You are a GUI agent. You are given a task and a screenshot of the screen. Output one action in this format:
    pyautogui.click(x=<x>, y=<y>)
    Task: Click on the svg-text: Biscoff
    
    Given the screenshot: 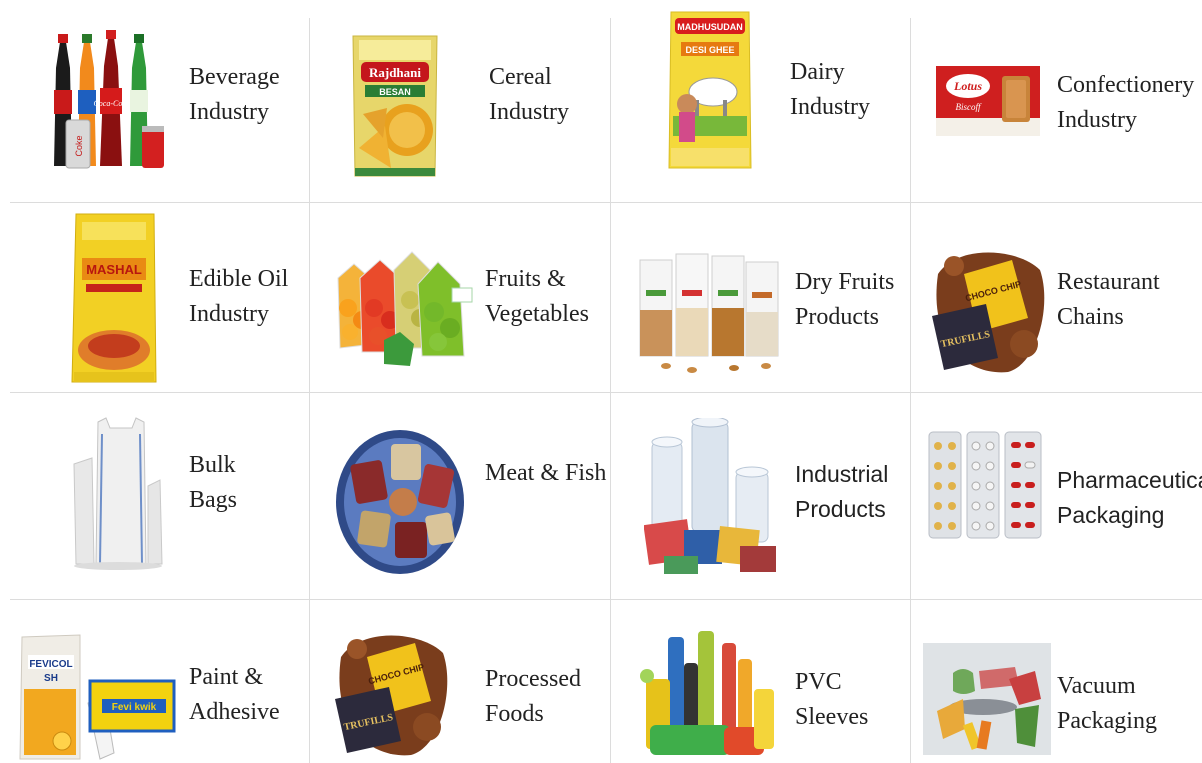 What is the action you would take?
    pyautogui.click(x=969, y=107)
    